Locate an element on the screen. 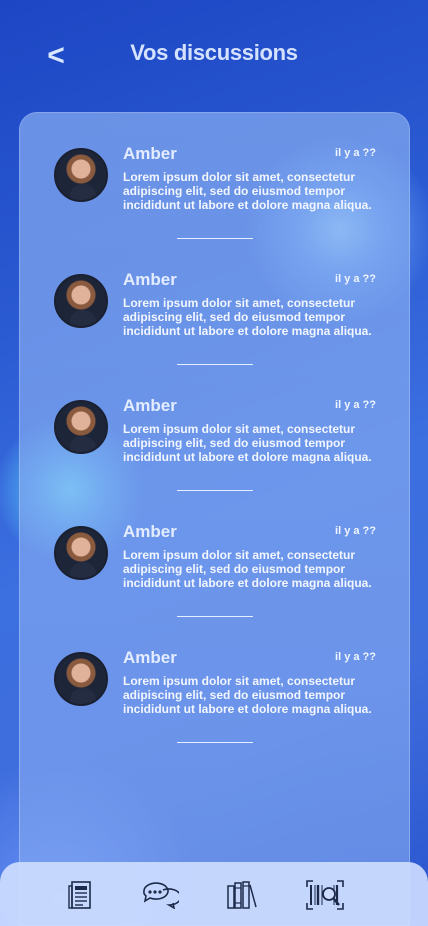 Image resolution: width=428 pixels, height=926 pixels. barcode-scan-icon is located at coordinates (325, 895).